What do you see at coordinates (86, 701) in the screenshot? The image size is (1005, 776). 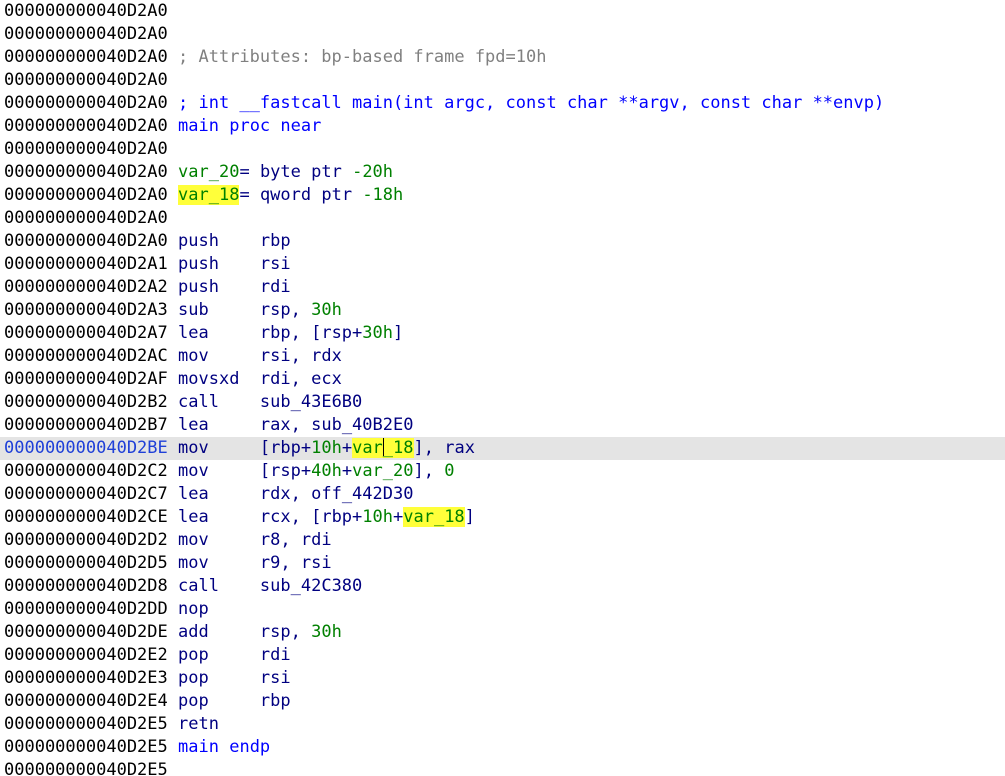 I see `address: 000000000040D2E4` at bounding box center [86, 701].